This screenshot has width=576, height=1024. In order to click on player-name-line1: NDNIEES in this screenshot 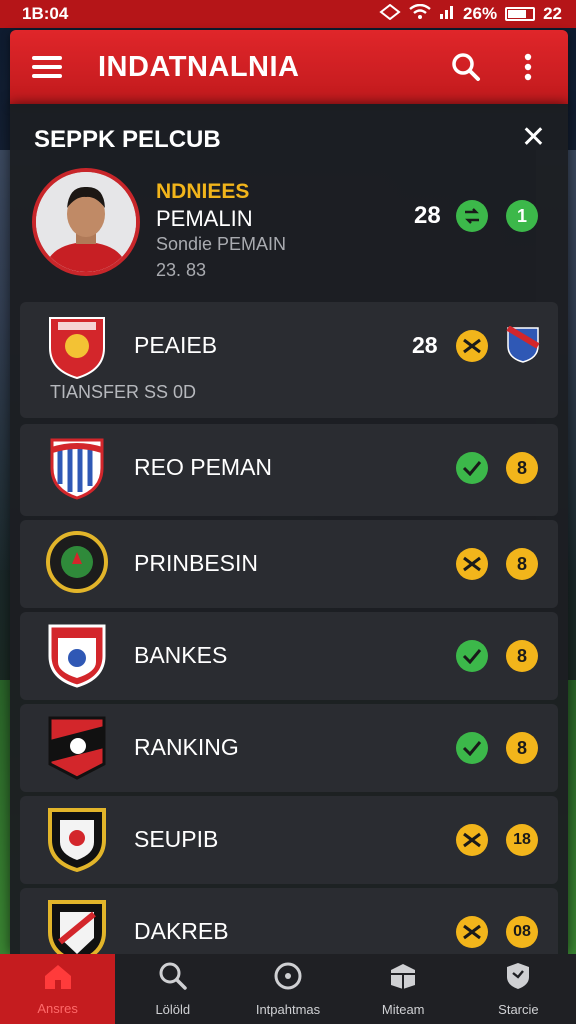, I will do `click(203, 191)`.